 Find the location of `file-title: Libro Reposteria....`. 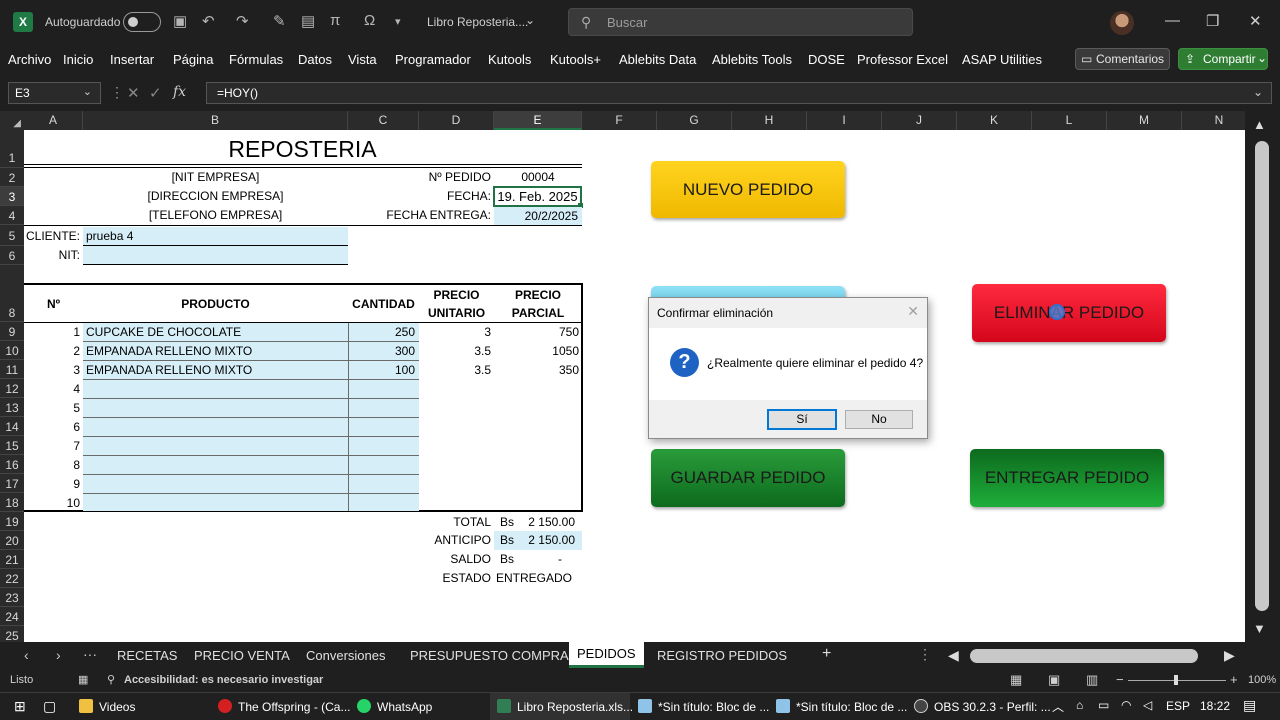

file-title: Libro Reposteria.... is located at coordinates (477, 22).